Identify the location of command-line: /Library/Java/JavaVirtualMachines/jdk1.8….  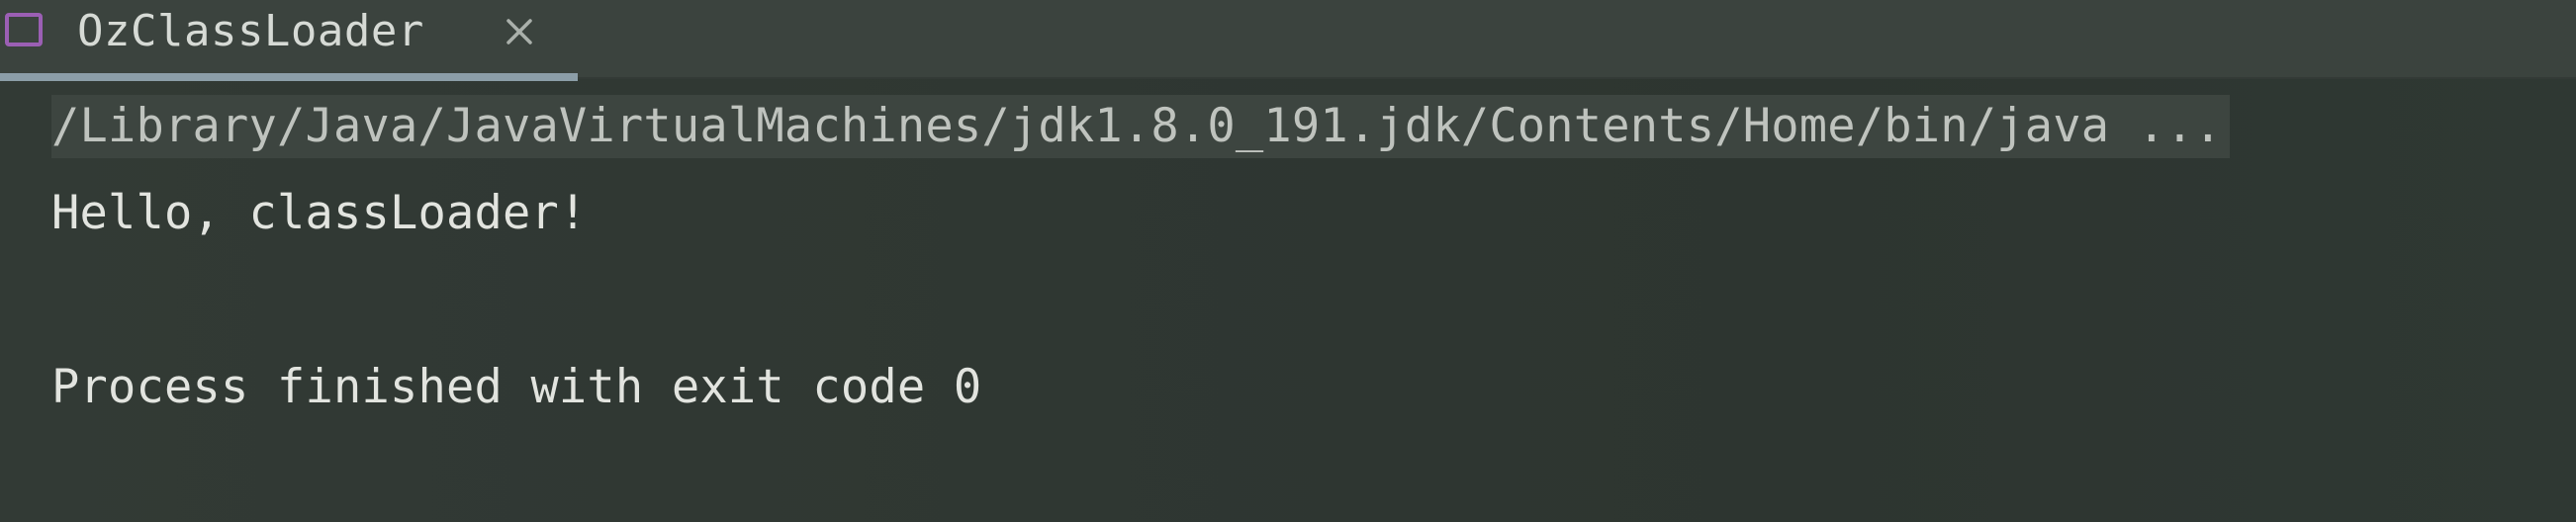
(1141, 127).